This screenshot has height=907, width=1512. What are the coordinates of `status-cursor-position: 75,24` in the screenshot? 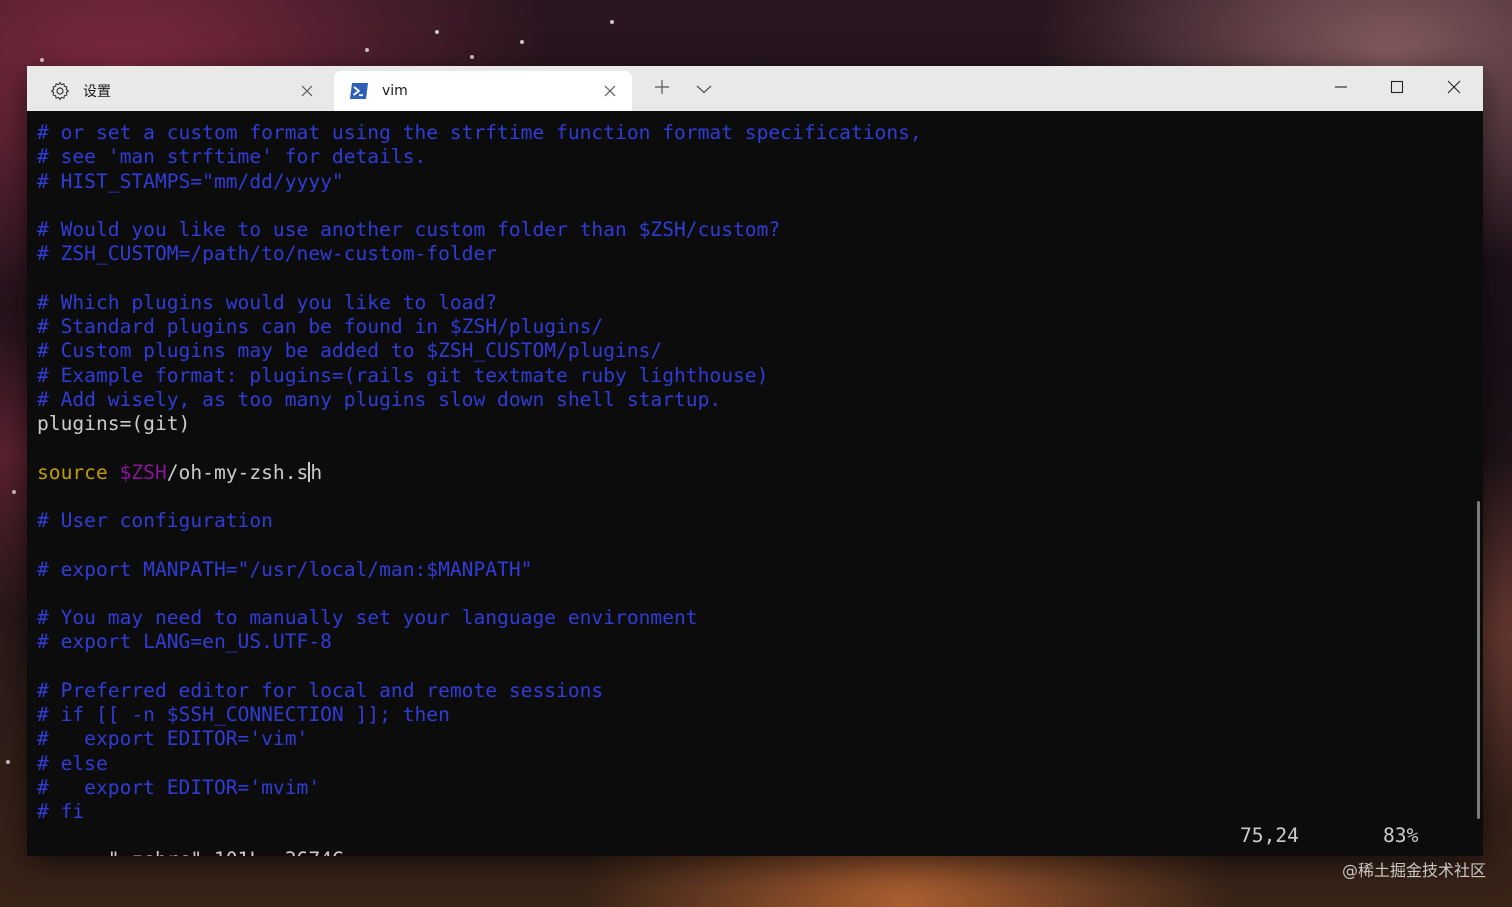 It's located at (1269, 835).